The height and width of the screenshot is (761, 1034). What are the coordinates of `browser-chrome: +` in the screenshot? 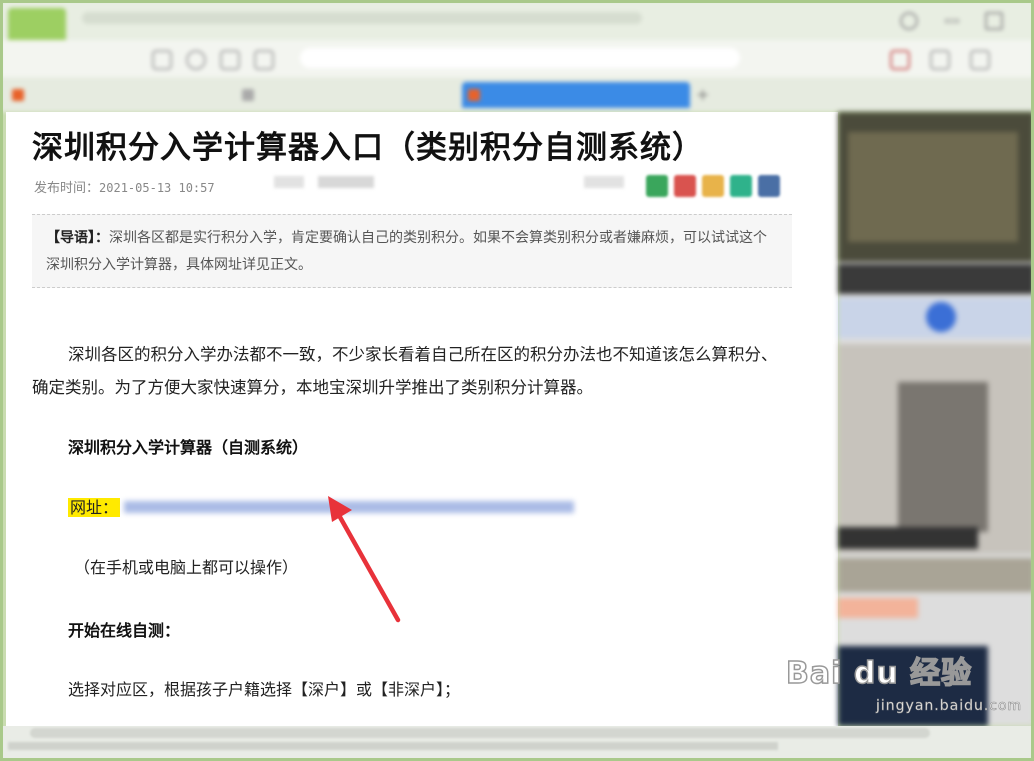 It's located at (517, 56).